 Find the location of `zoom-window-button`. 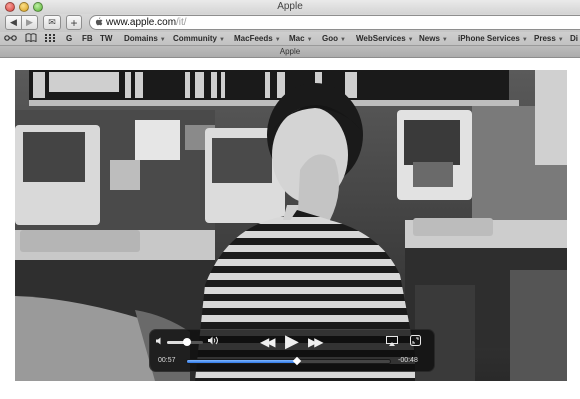

zoom-window-button is located at coordinates (38, 7).